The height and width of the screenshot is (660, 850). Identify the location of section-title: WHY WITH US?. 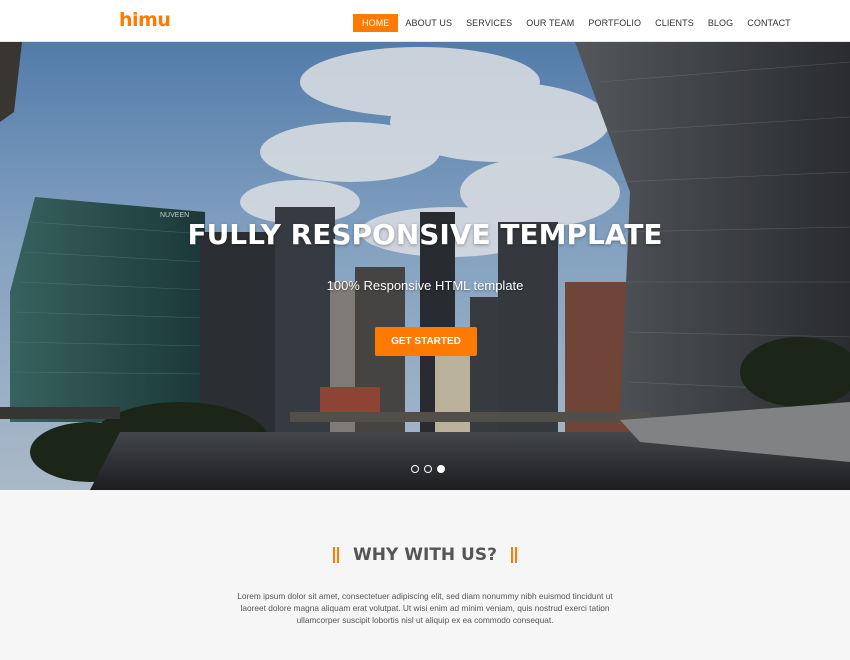
(425, 555).